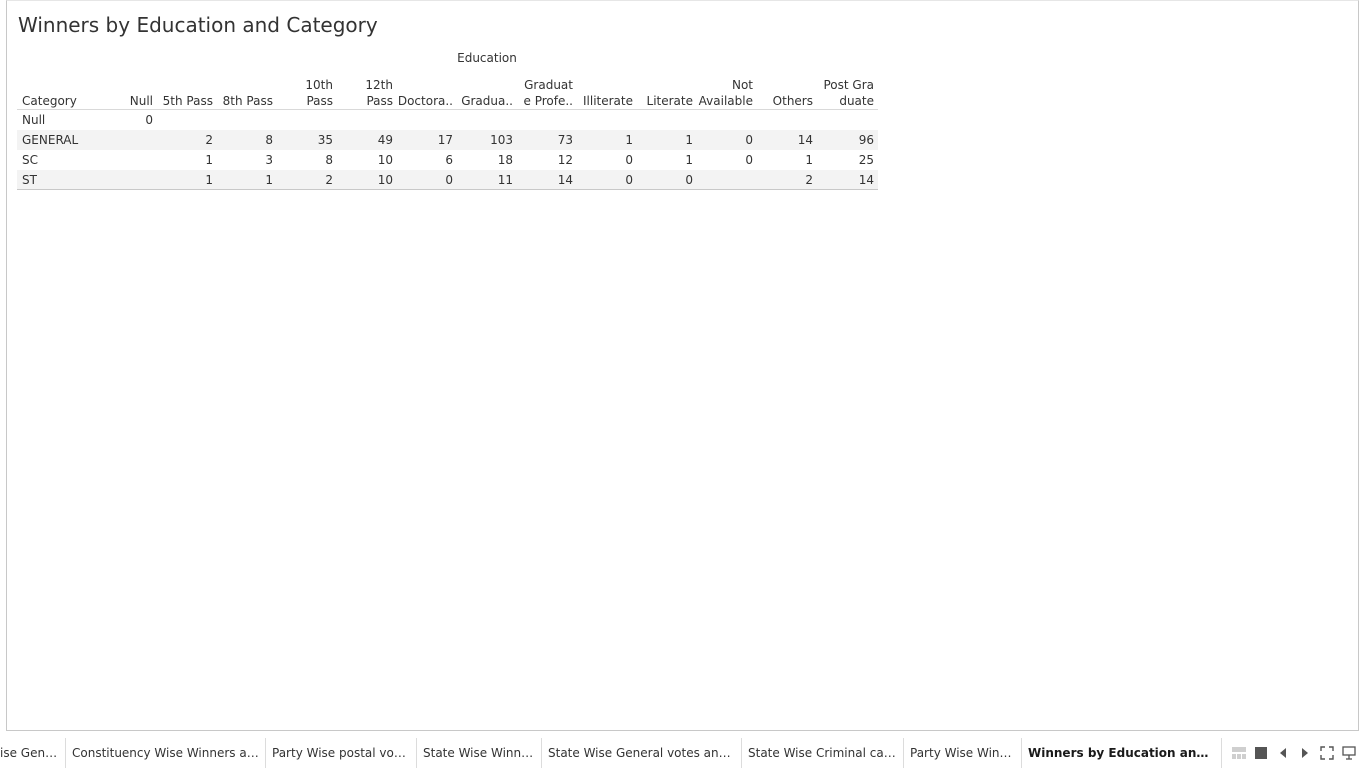 This screenshot has width=1366, height=768. I want to click on table-cell: 12, so click(547, 160).